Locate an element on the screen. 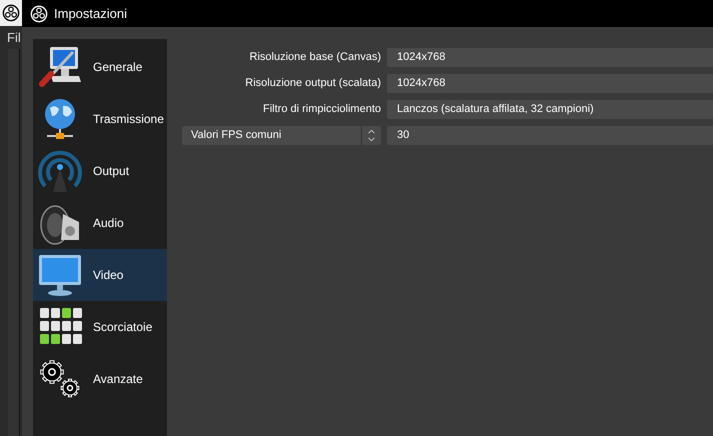 The width and height of the screenshot is (713, 436). menu-item: Fil is located at coordinates (11, 37).